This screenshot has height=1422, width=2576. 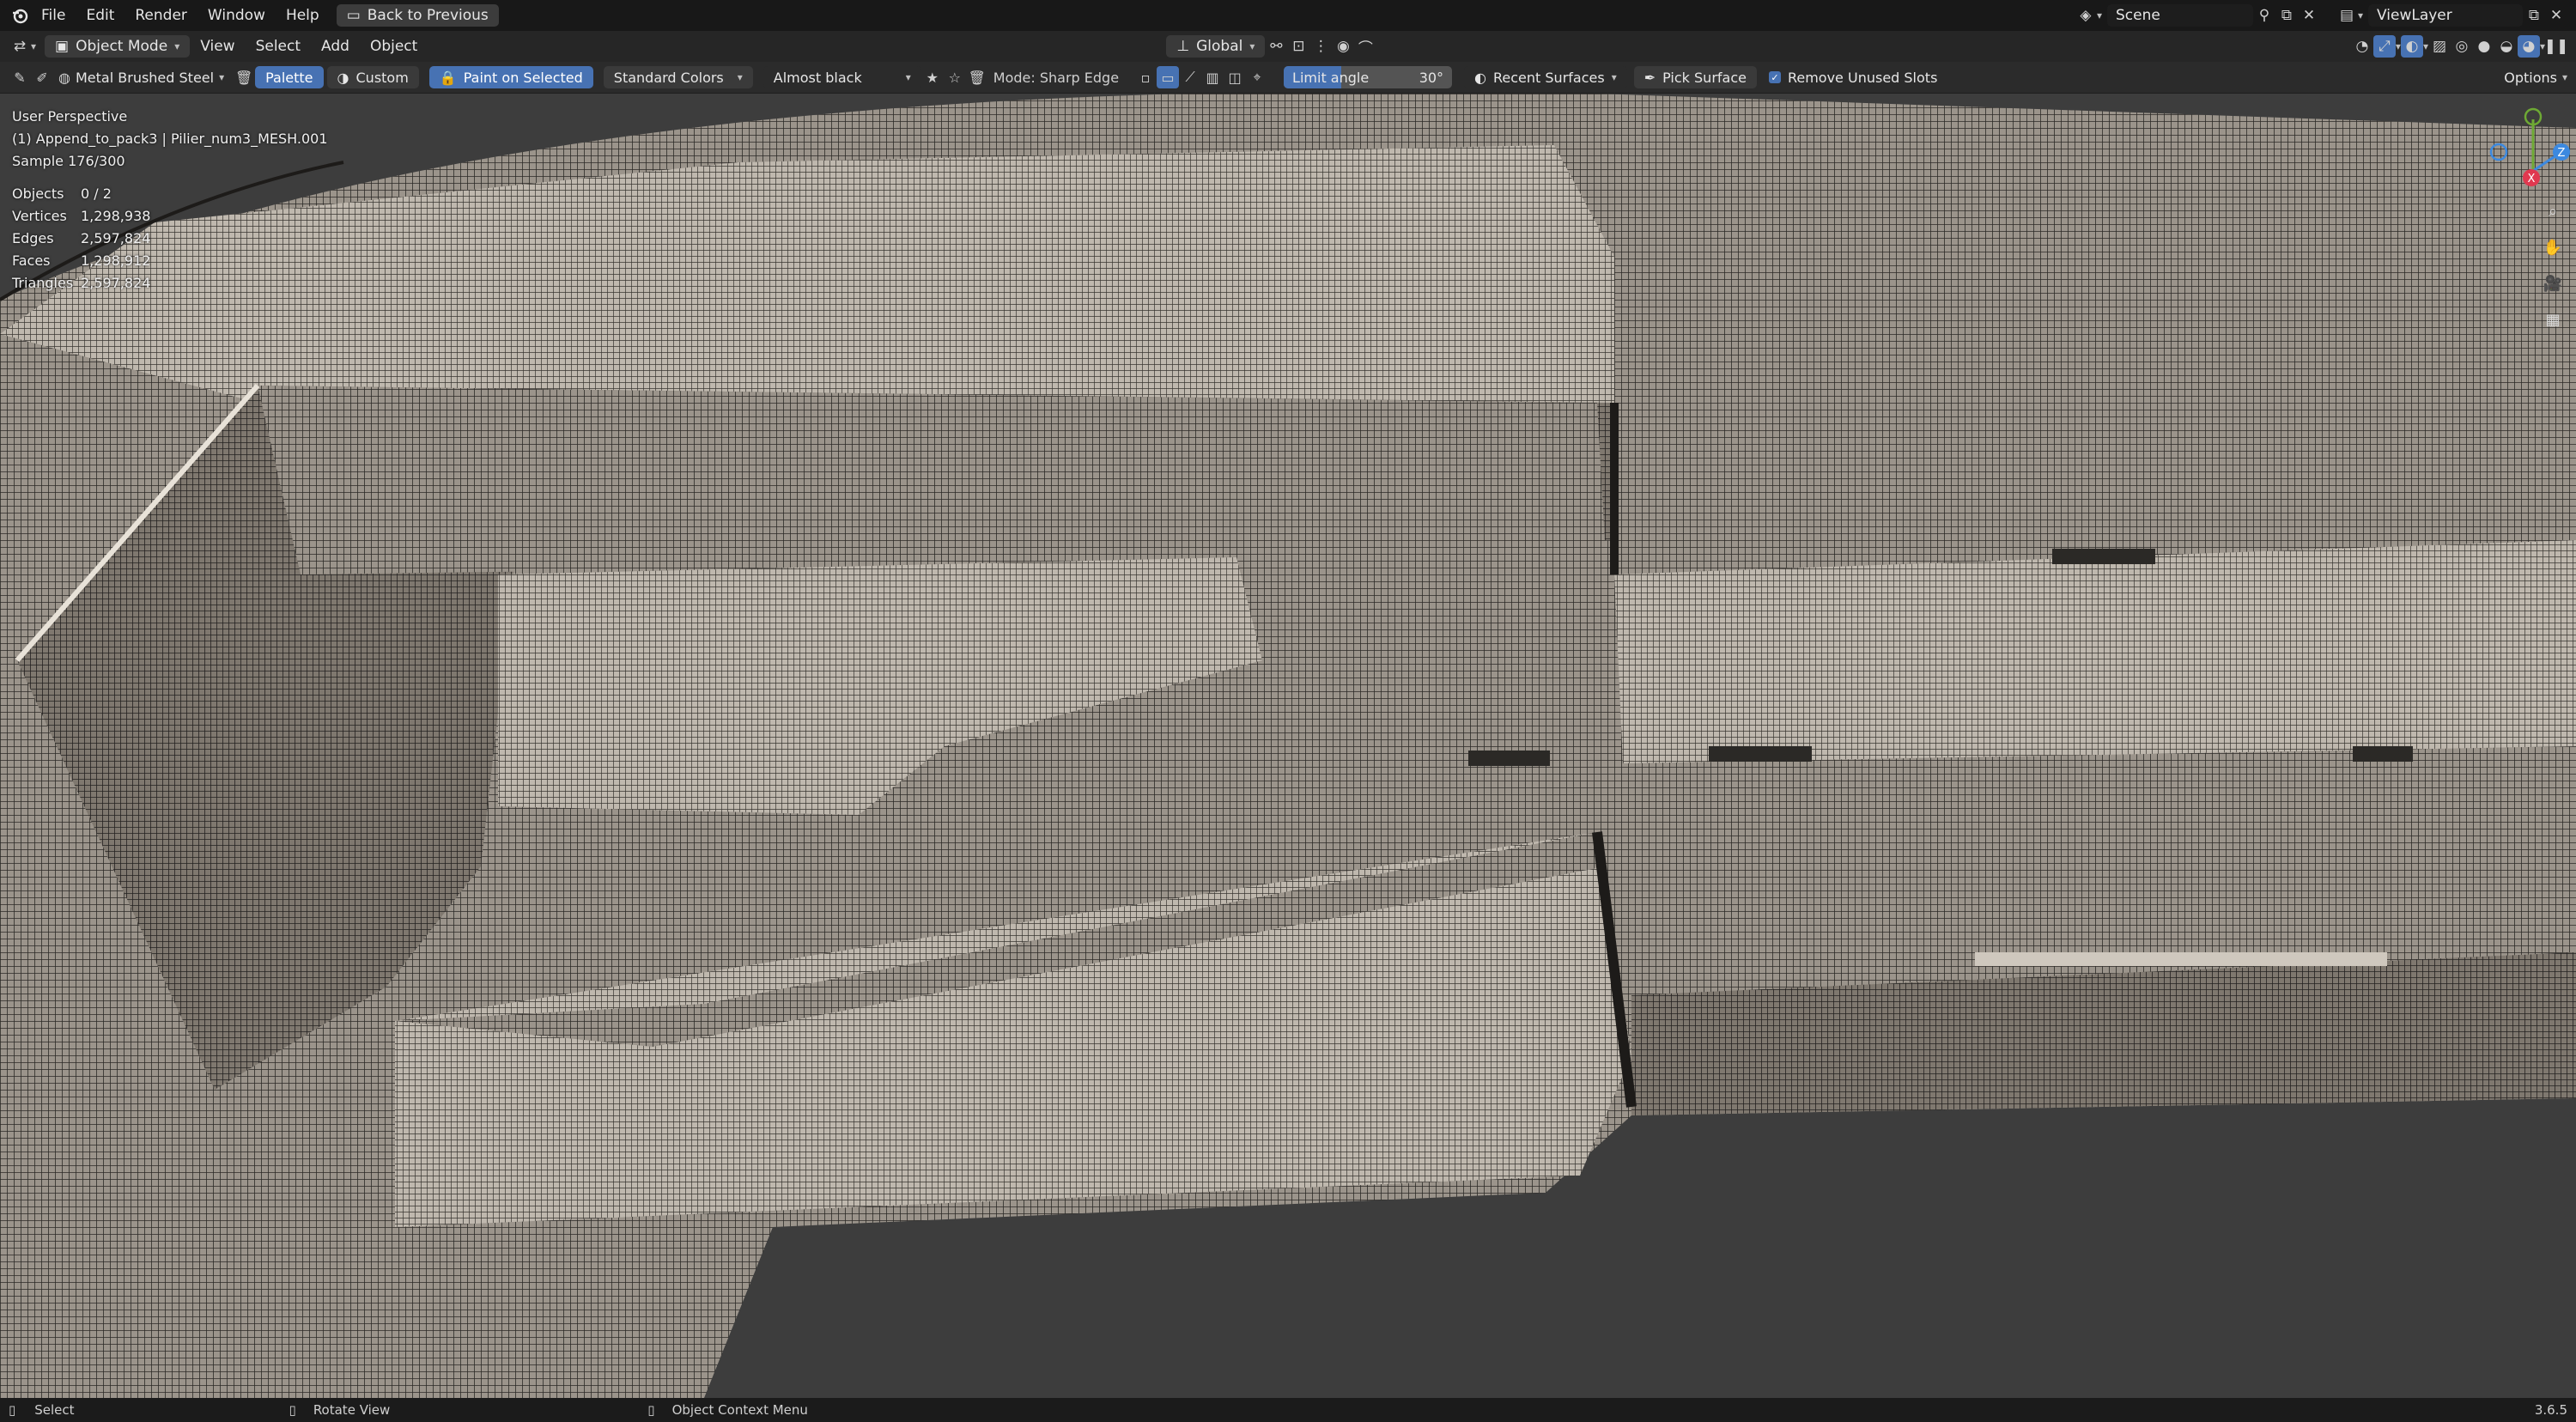 What do you see at coordinates (161, 16) in the screenshot?
I see `menu-render: Render` at bounding box center [161, 16].